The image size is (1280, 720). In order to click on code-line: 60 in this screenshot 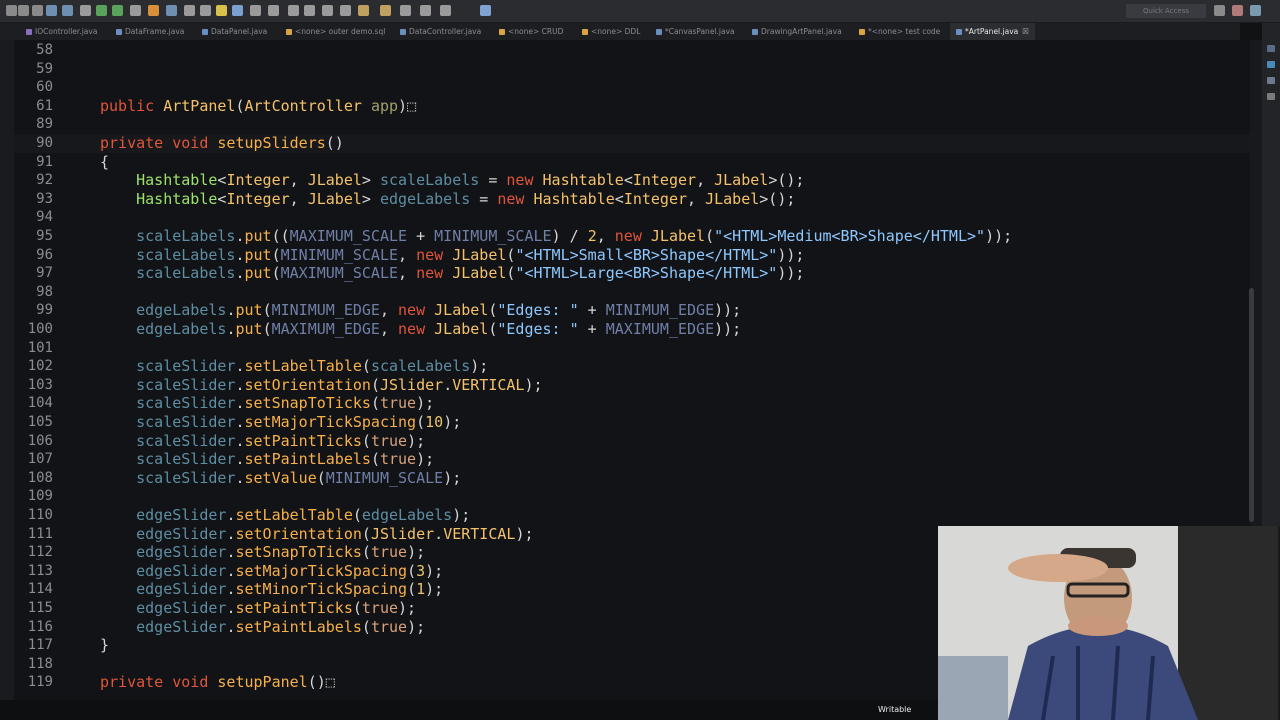, I will do `click(632, 87)`.